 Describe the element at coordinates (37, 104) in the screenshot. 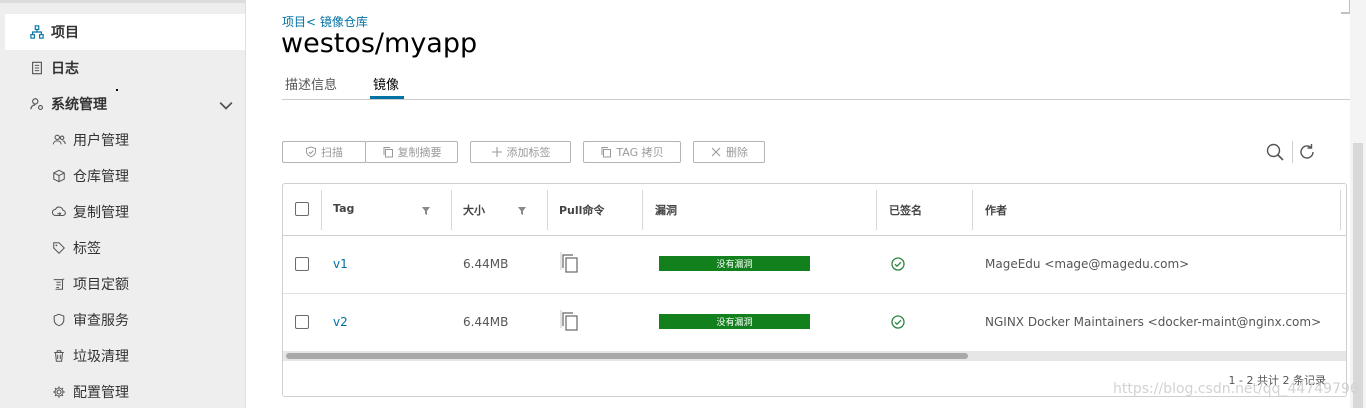

I see `system-admin-icon` at that location.